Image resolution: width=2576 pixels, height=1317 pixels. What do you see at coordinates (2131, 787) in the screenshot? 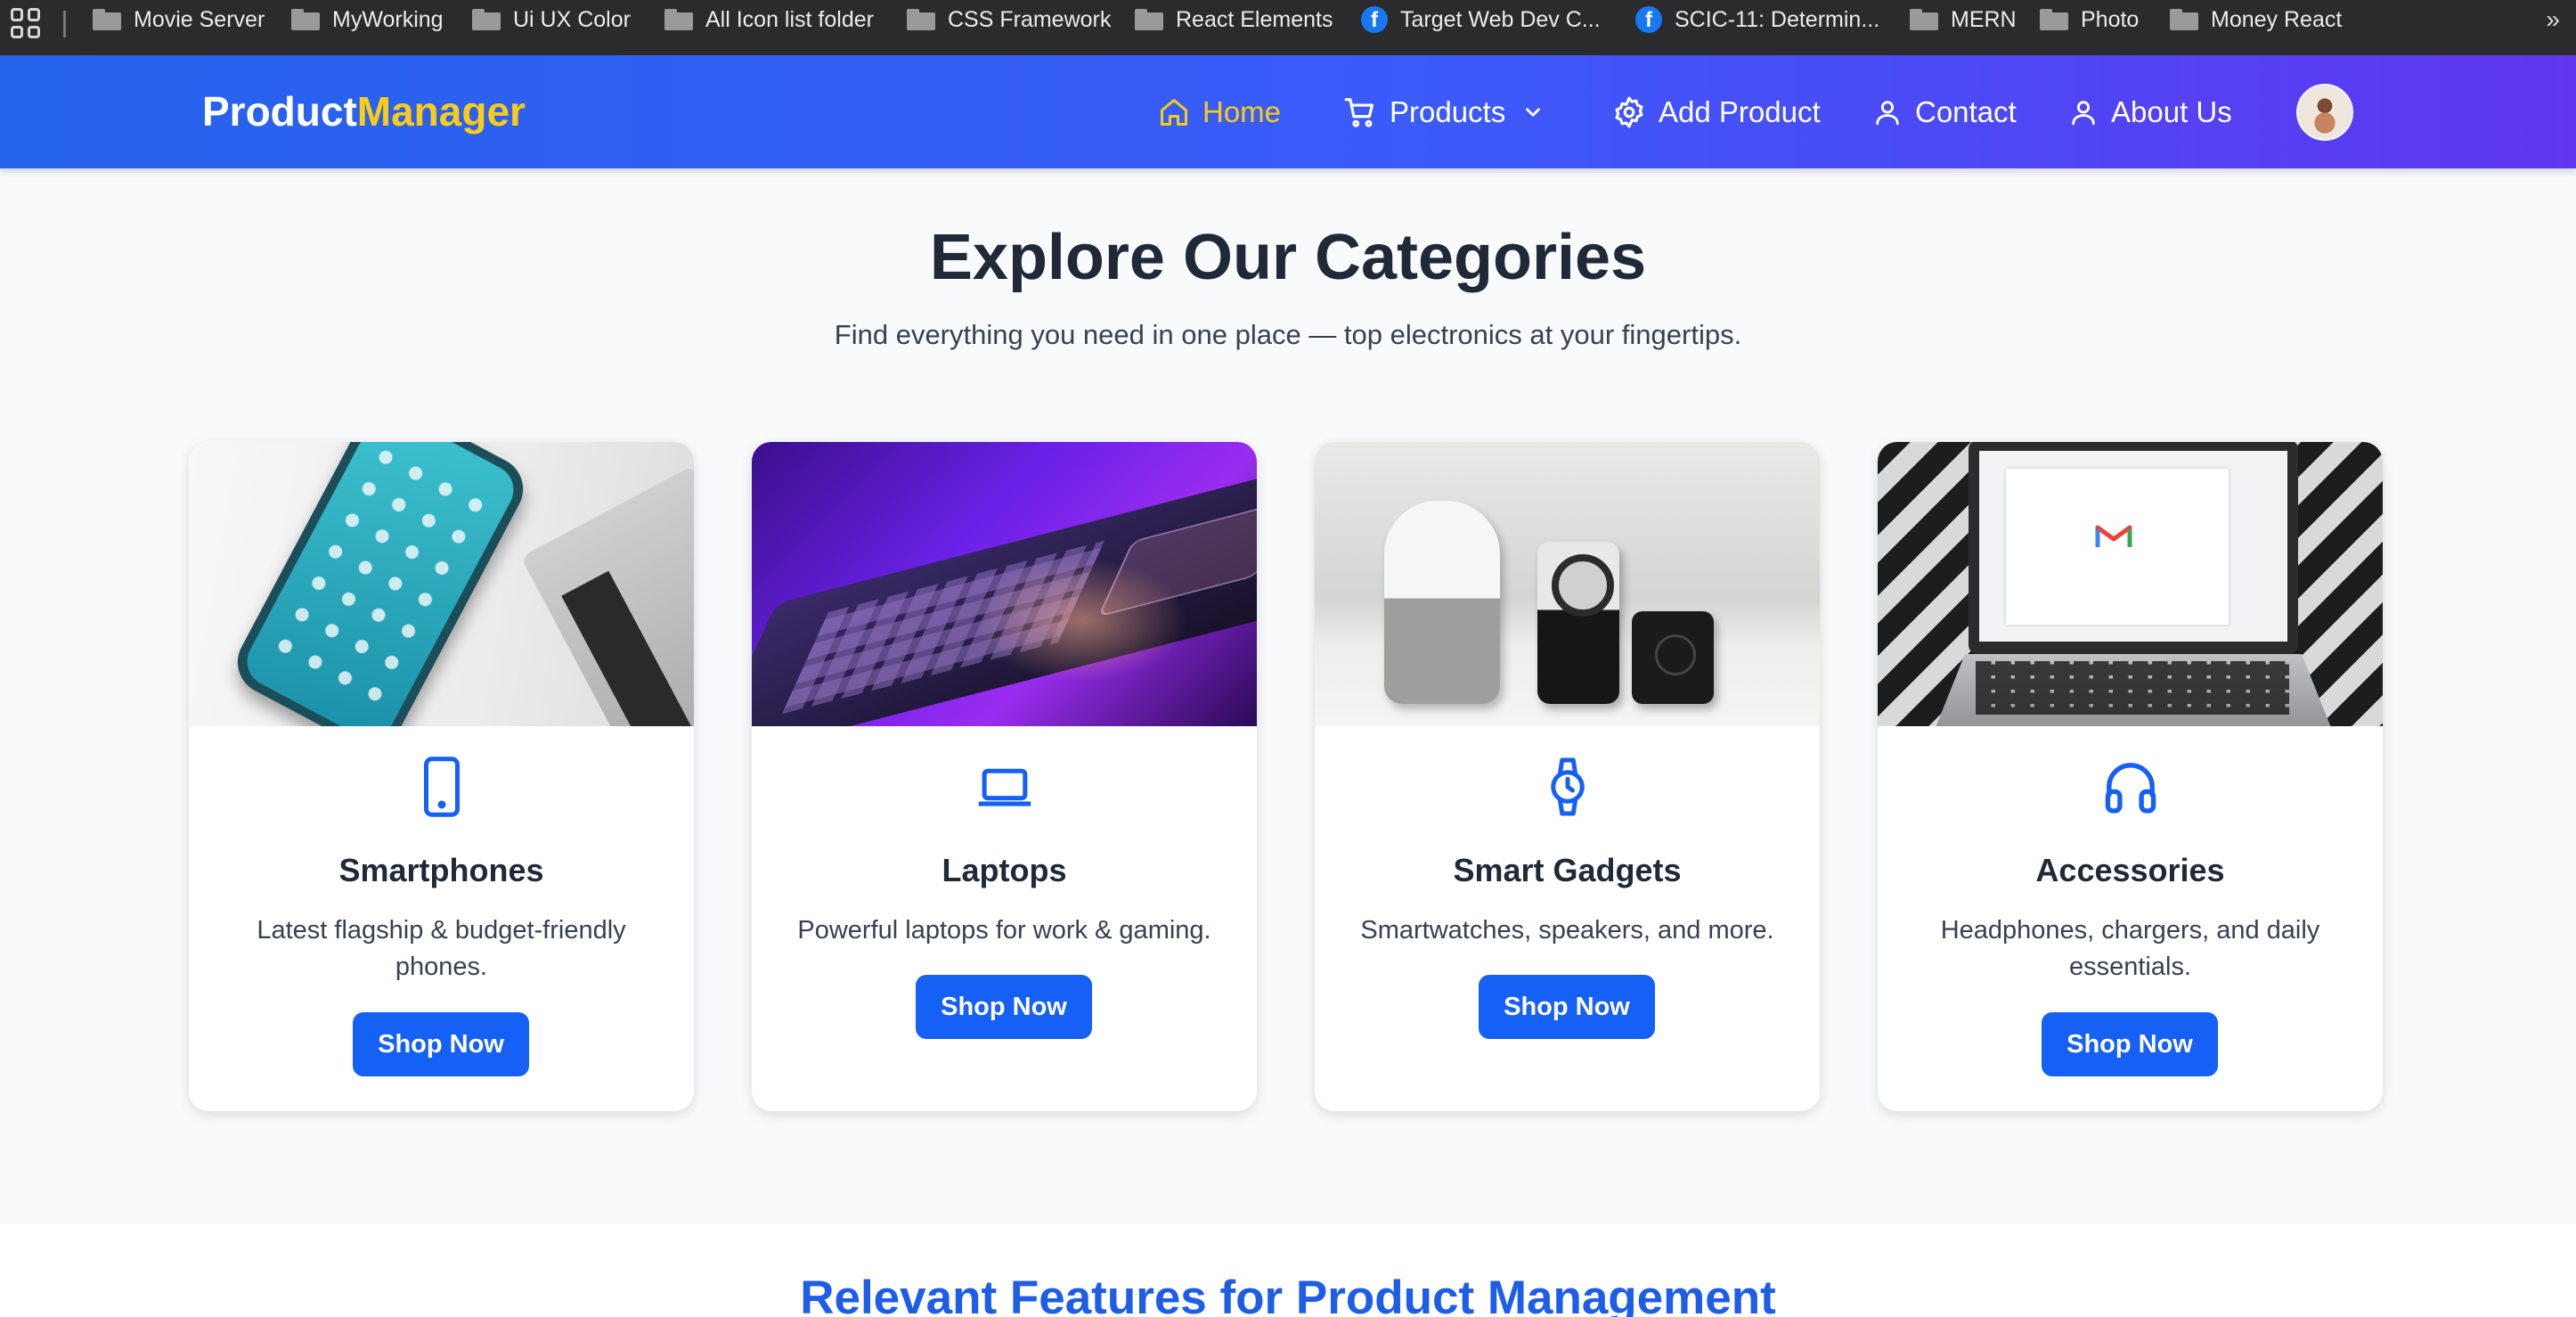
I see `headphones-icon` at bounding box center [2131, 787].